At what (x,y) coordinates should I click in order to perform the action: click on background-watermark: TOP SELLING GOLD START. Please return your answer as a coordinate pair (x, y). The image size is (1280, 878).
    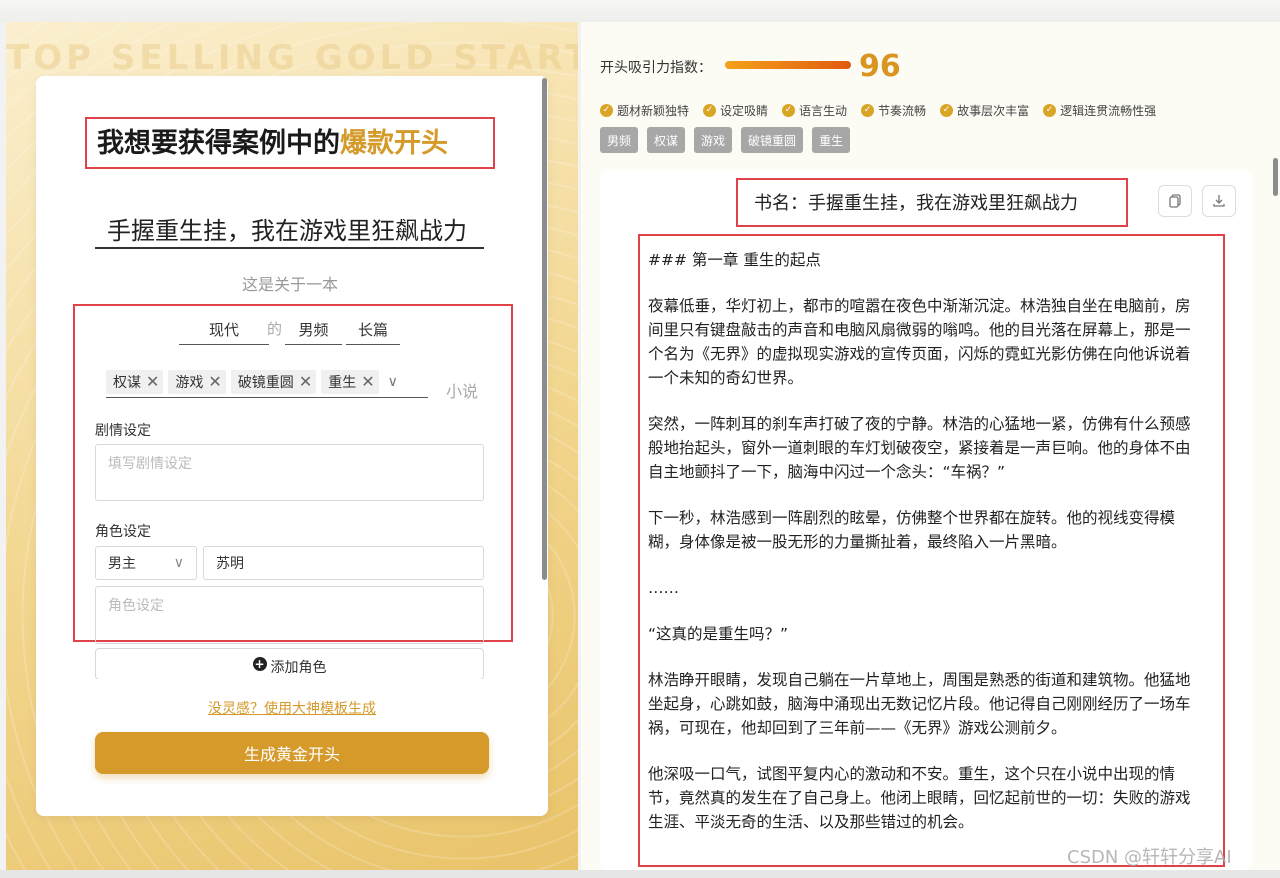
    Looking at the image, I should click on (292, 58).